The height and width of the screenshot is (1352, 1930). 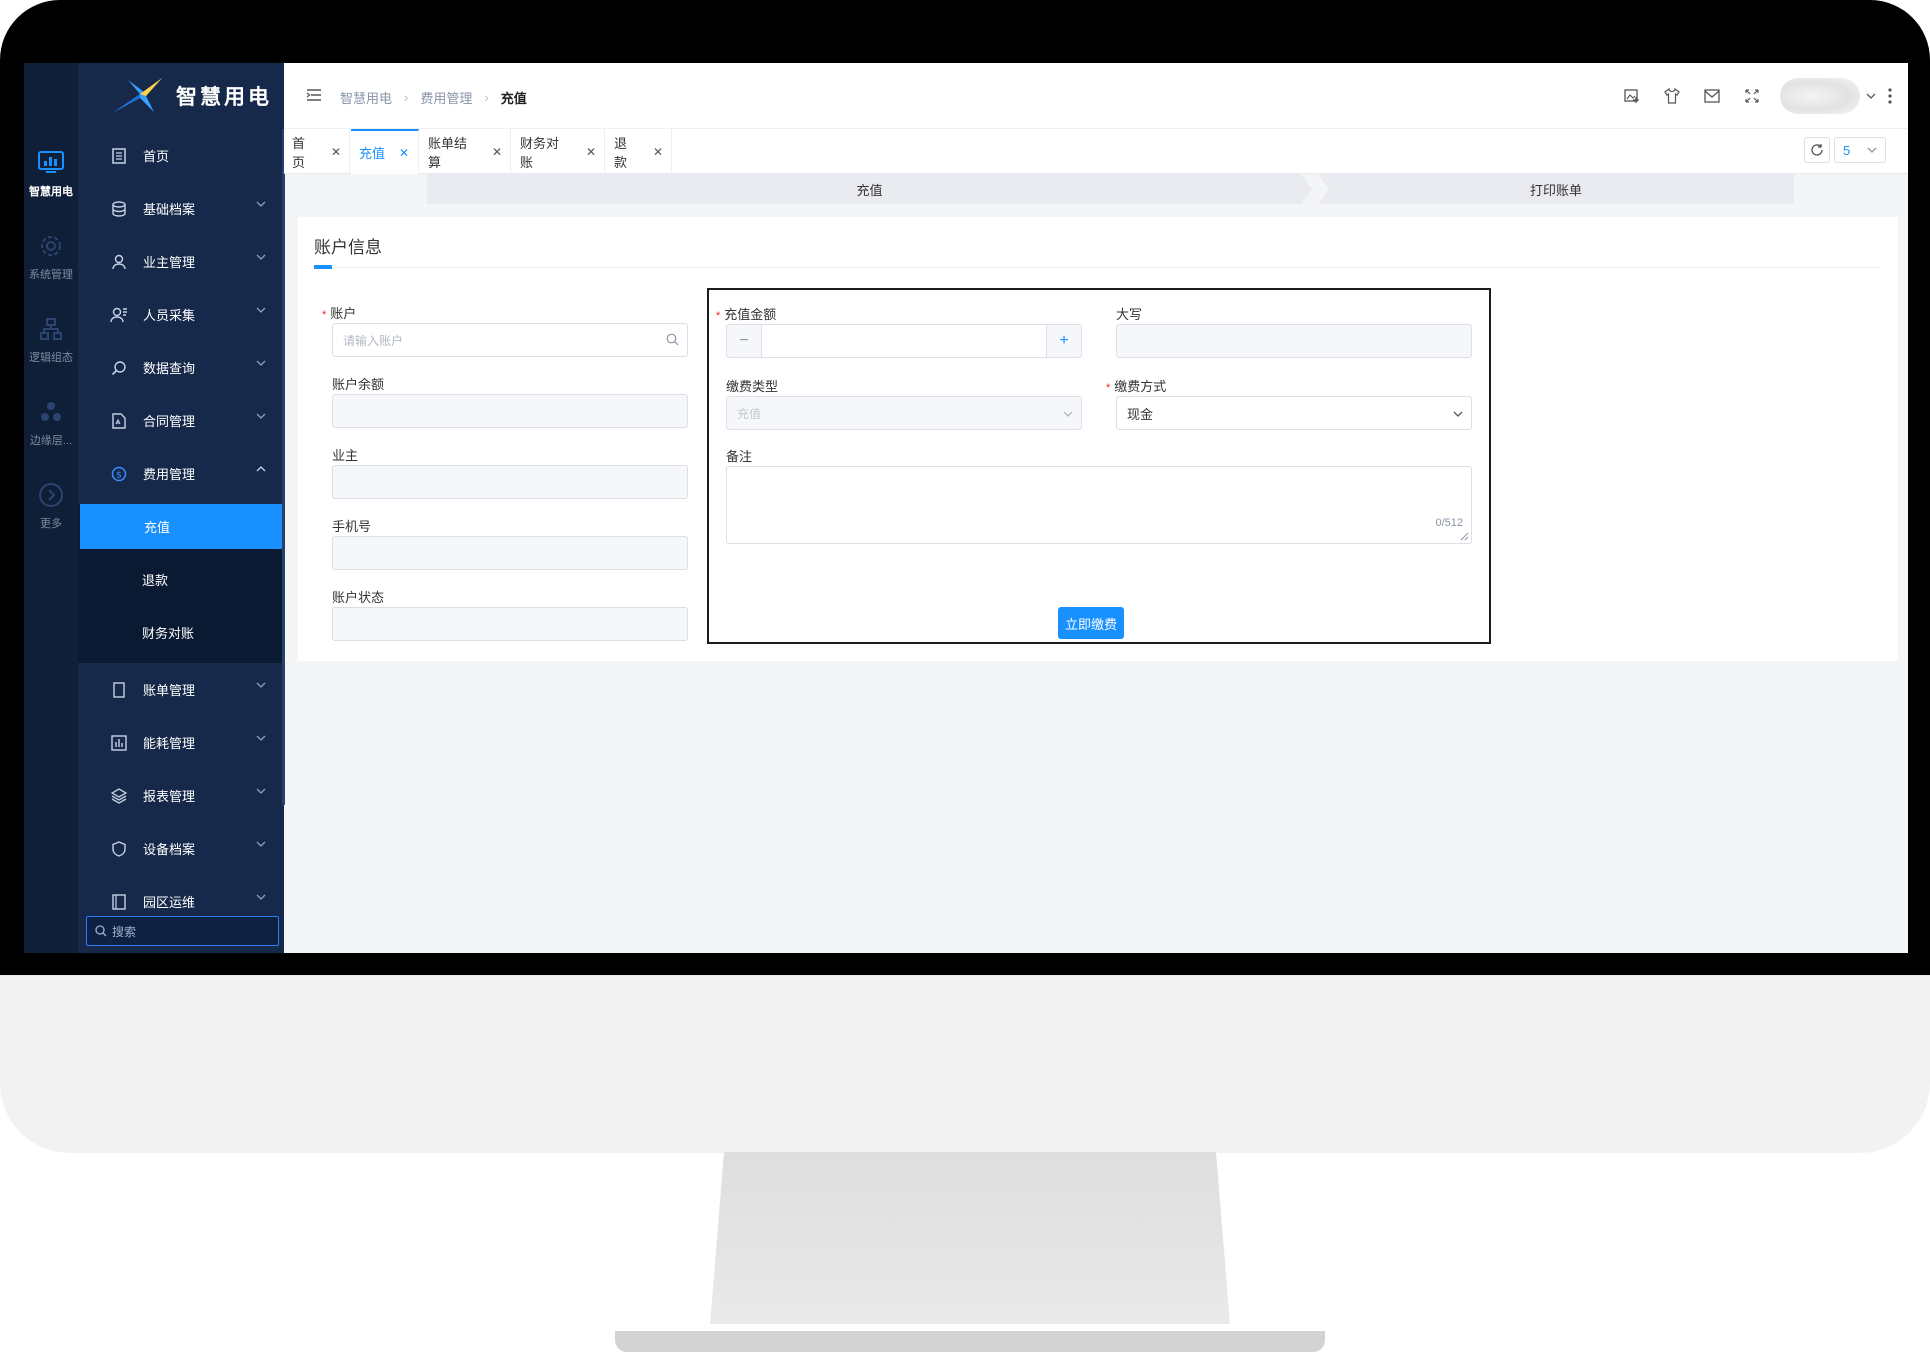 I want to click on fullscreen-icon, so click(x=1752, y=96).